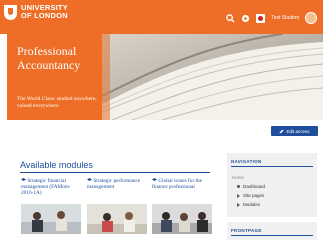  I want to click on navigation-divider, so click(272, 166).